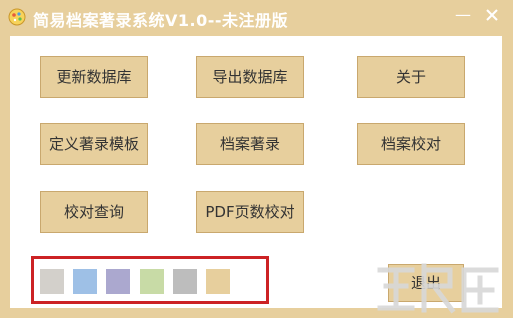 This screenshot has width=513, height=318. What do you see at coordinates (118, 281) in the screenshot?
I see `theme-swatch-purple` at bounding box center [118, 281].